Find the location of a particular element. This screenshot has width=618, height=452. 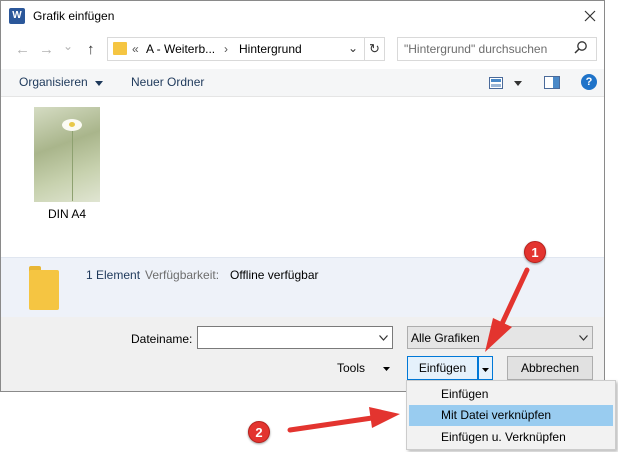

annotation-arrows is located at coordinates (408, 350).